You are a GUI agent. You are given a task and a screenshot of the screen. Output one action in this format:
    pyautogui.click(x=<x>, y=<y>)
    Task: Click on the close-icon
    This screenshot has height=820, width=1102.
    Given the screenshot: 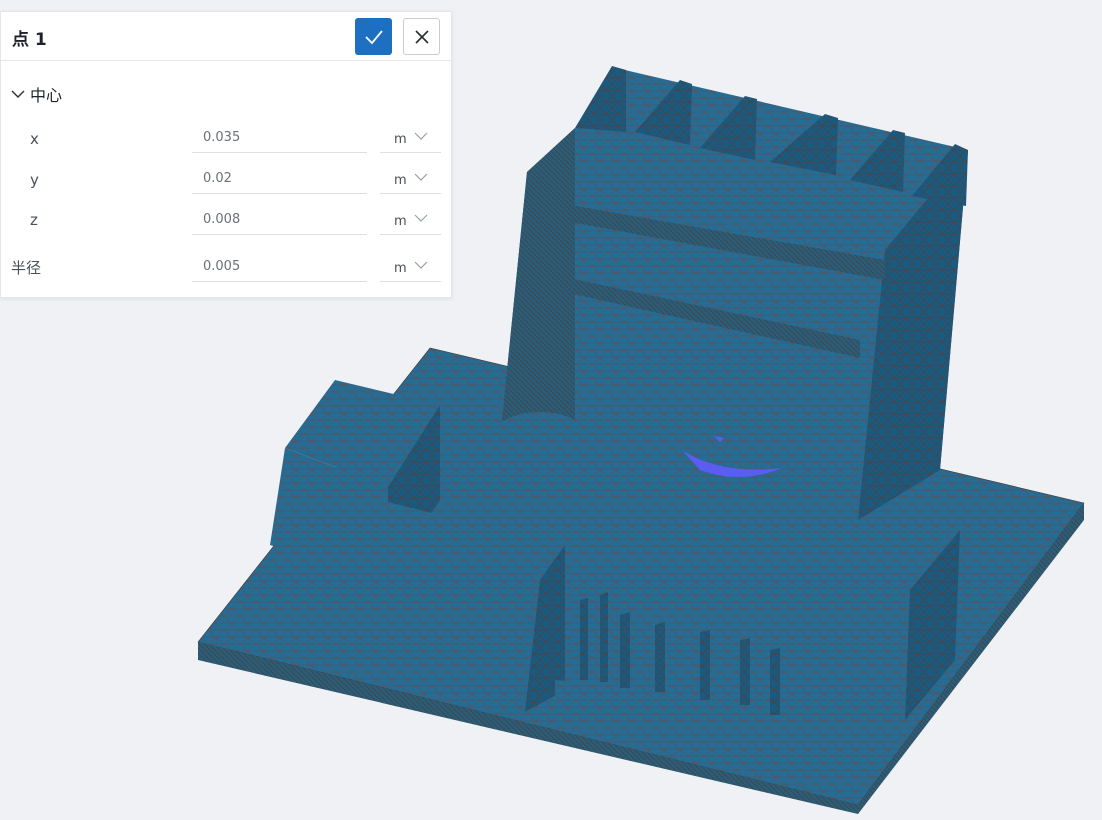 What is the action you would take?
    pyautogui.click(x=421, y=36)
    